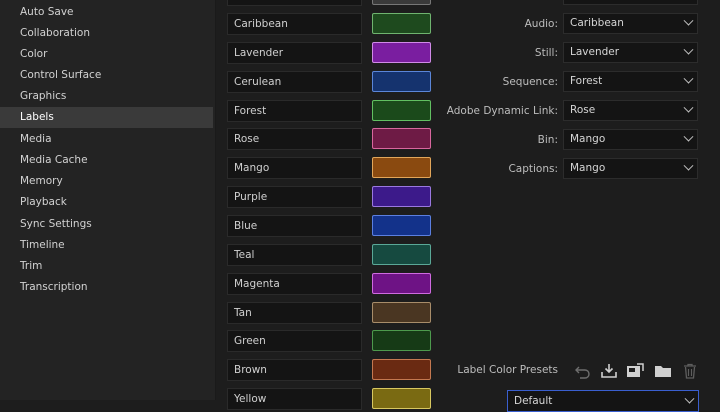  I want to click on label-color-presets-label: Label Color Presets, so click(507, 370).